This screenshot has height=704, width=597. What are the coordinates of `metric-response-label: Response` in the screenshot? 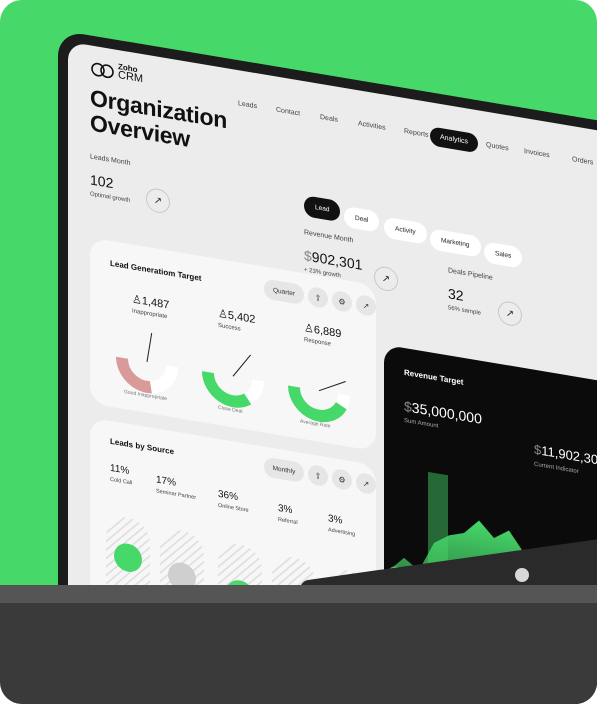 It's located at (318, 342).